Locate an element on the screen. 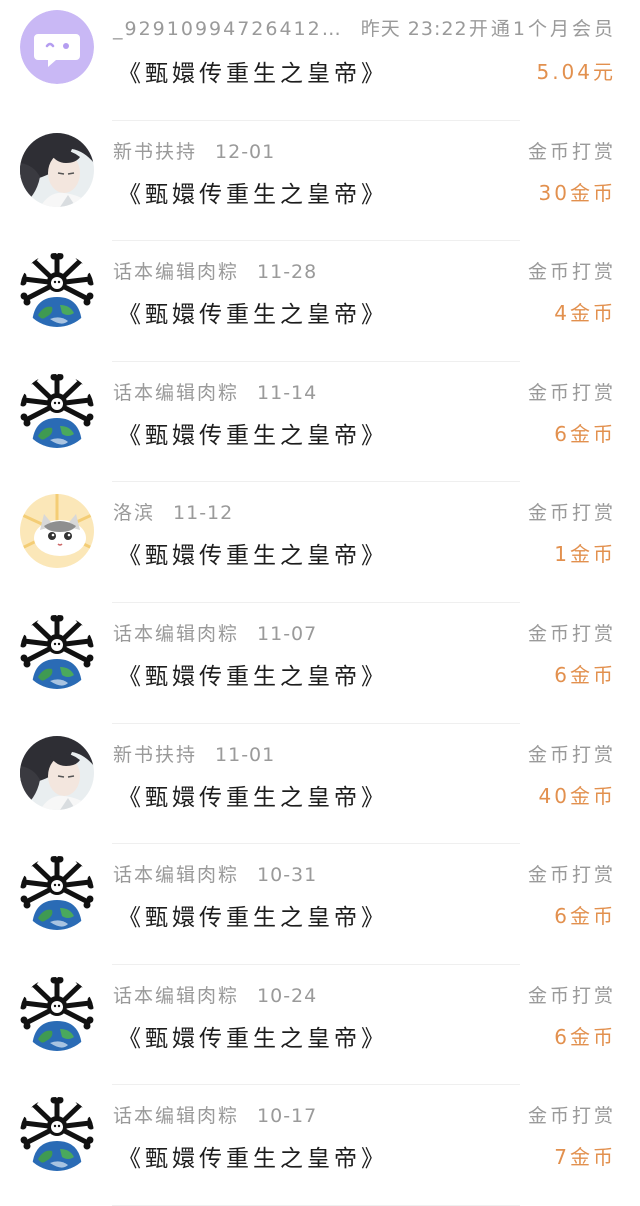 This screenshot has width=640, height=1206. record-date: 12-01 is located at coordinates (245, 151).